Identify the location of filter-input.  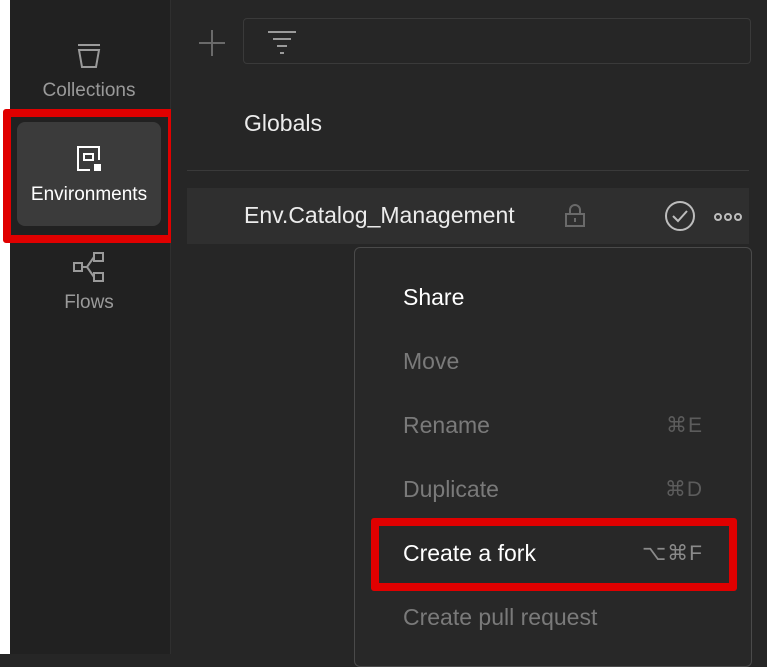
(497, 41).